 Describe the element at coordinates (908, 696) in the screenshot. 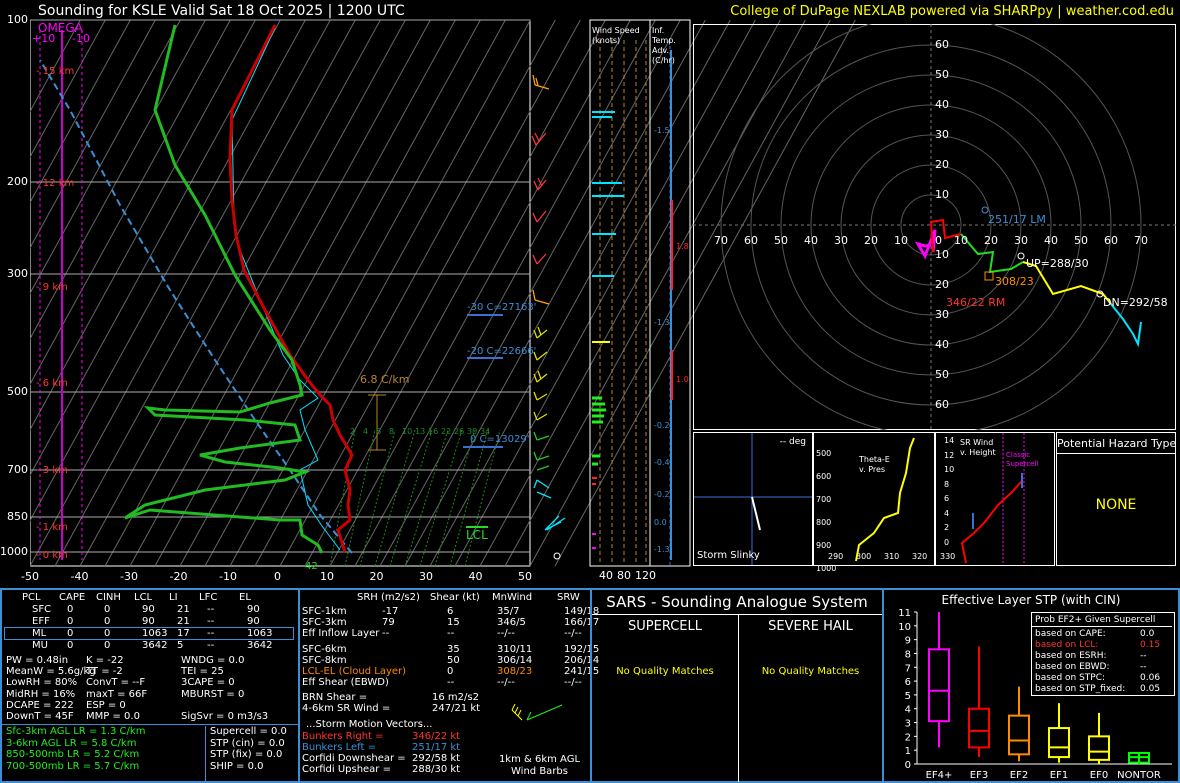

I see `stp-ytick: 5` at that location.